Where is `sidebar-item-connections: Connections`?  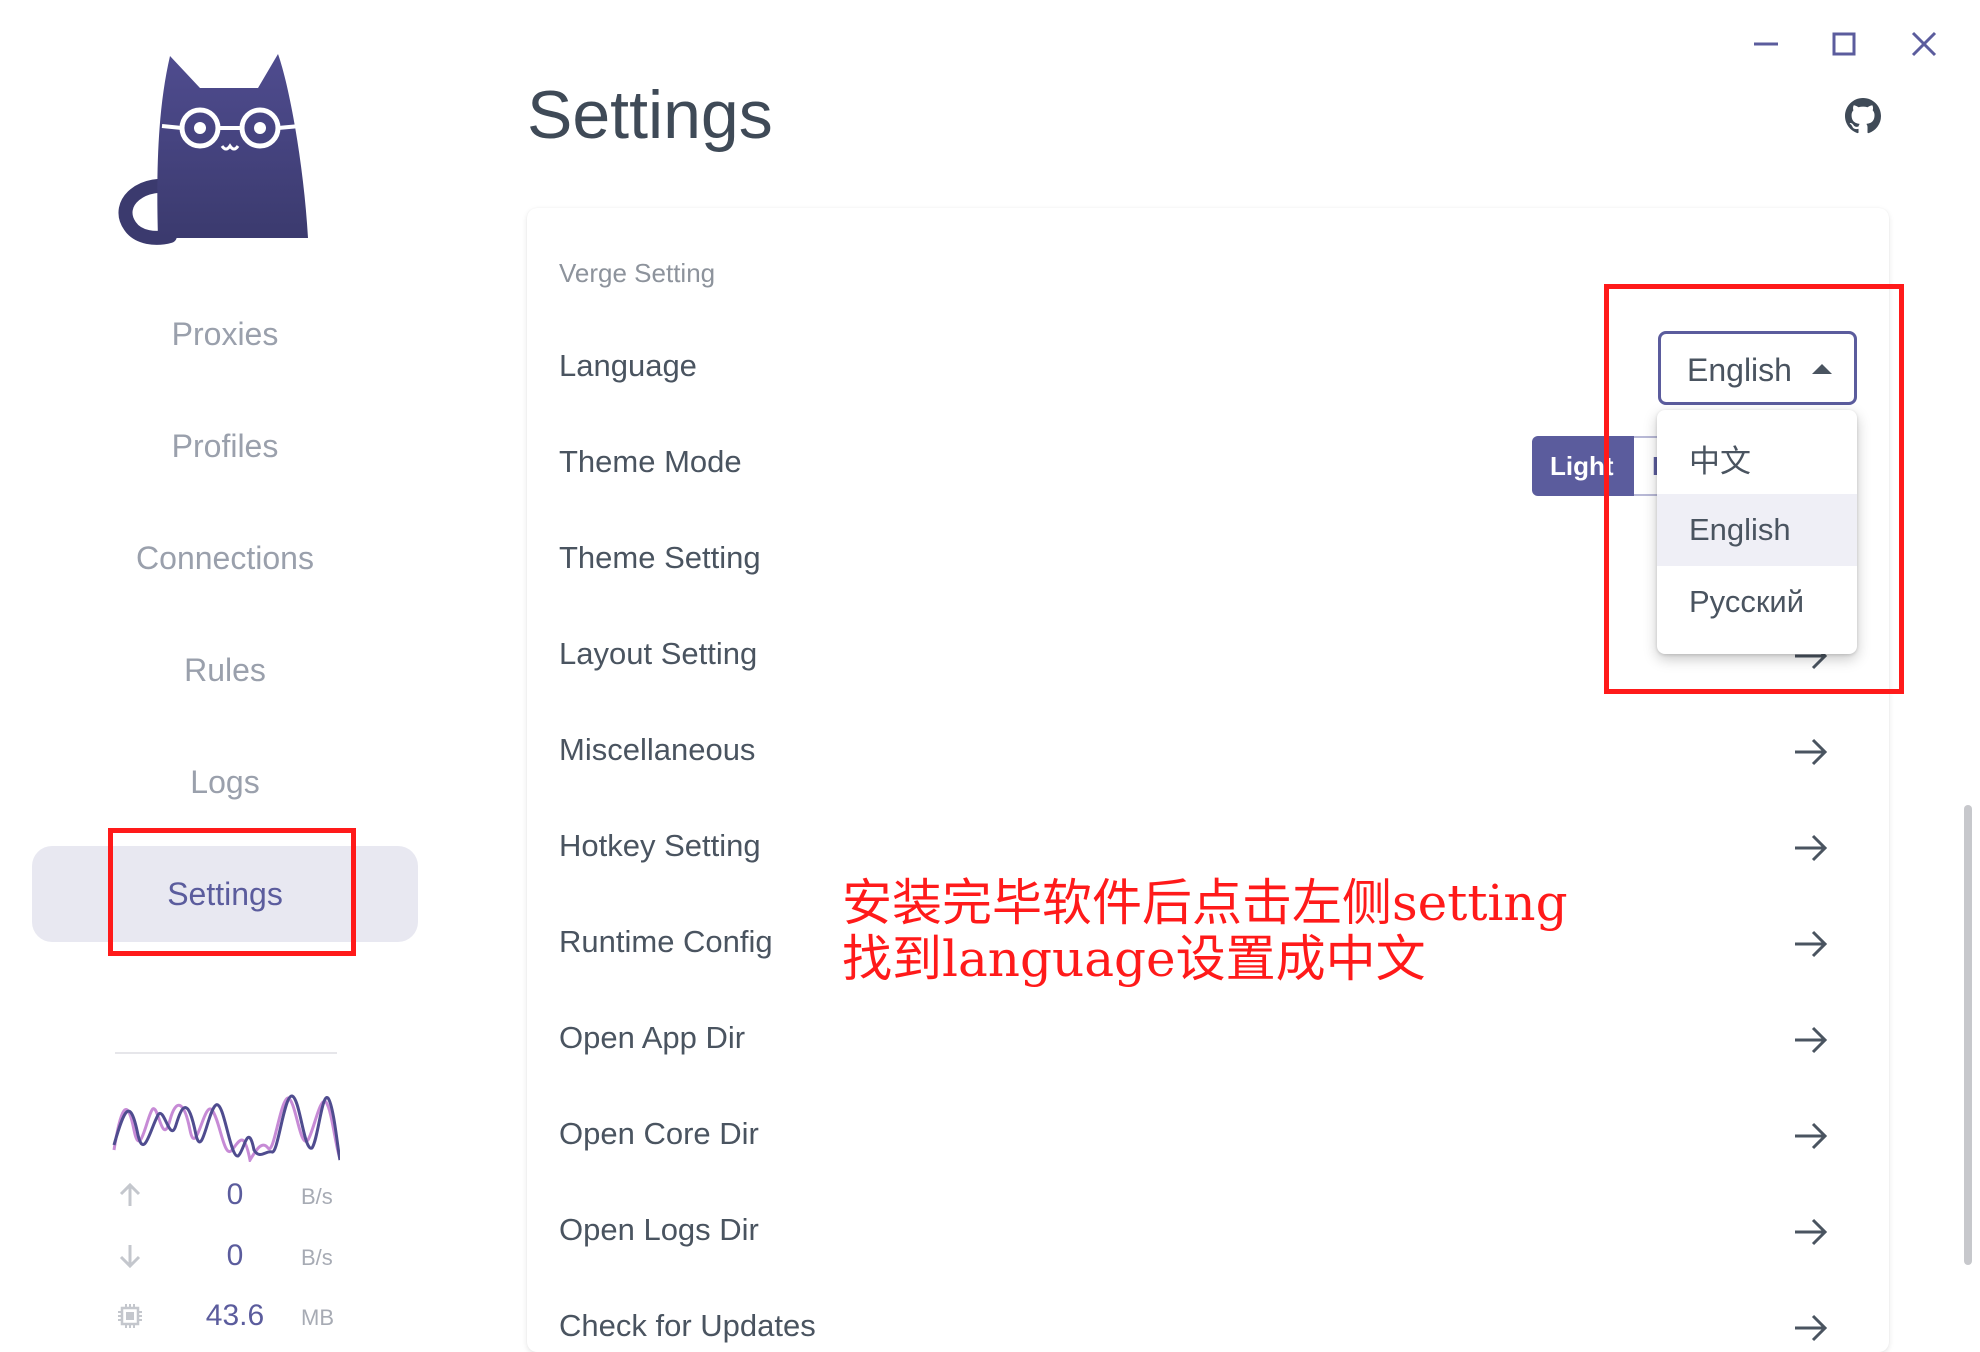
sidebar-item-connections: Connections is located at coordinates (225, 558).